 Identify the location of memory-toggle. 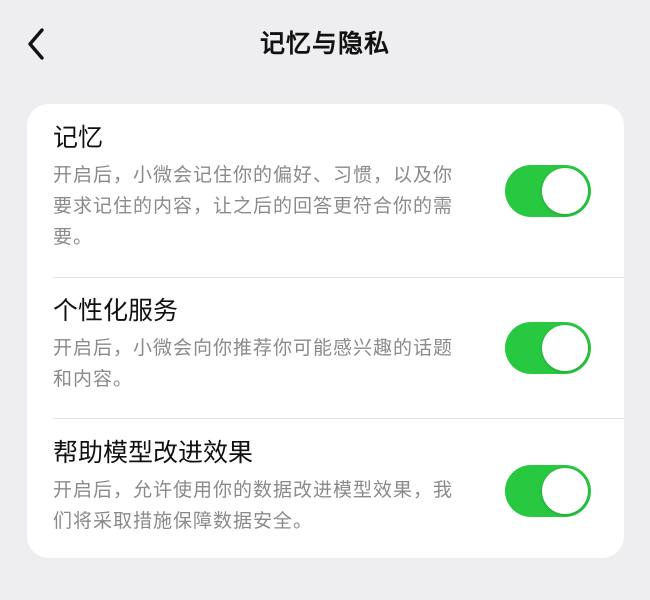
(548, 191).